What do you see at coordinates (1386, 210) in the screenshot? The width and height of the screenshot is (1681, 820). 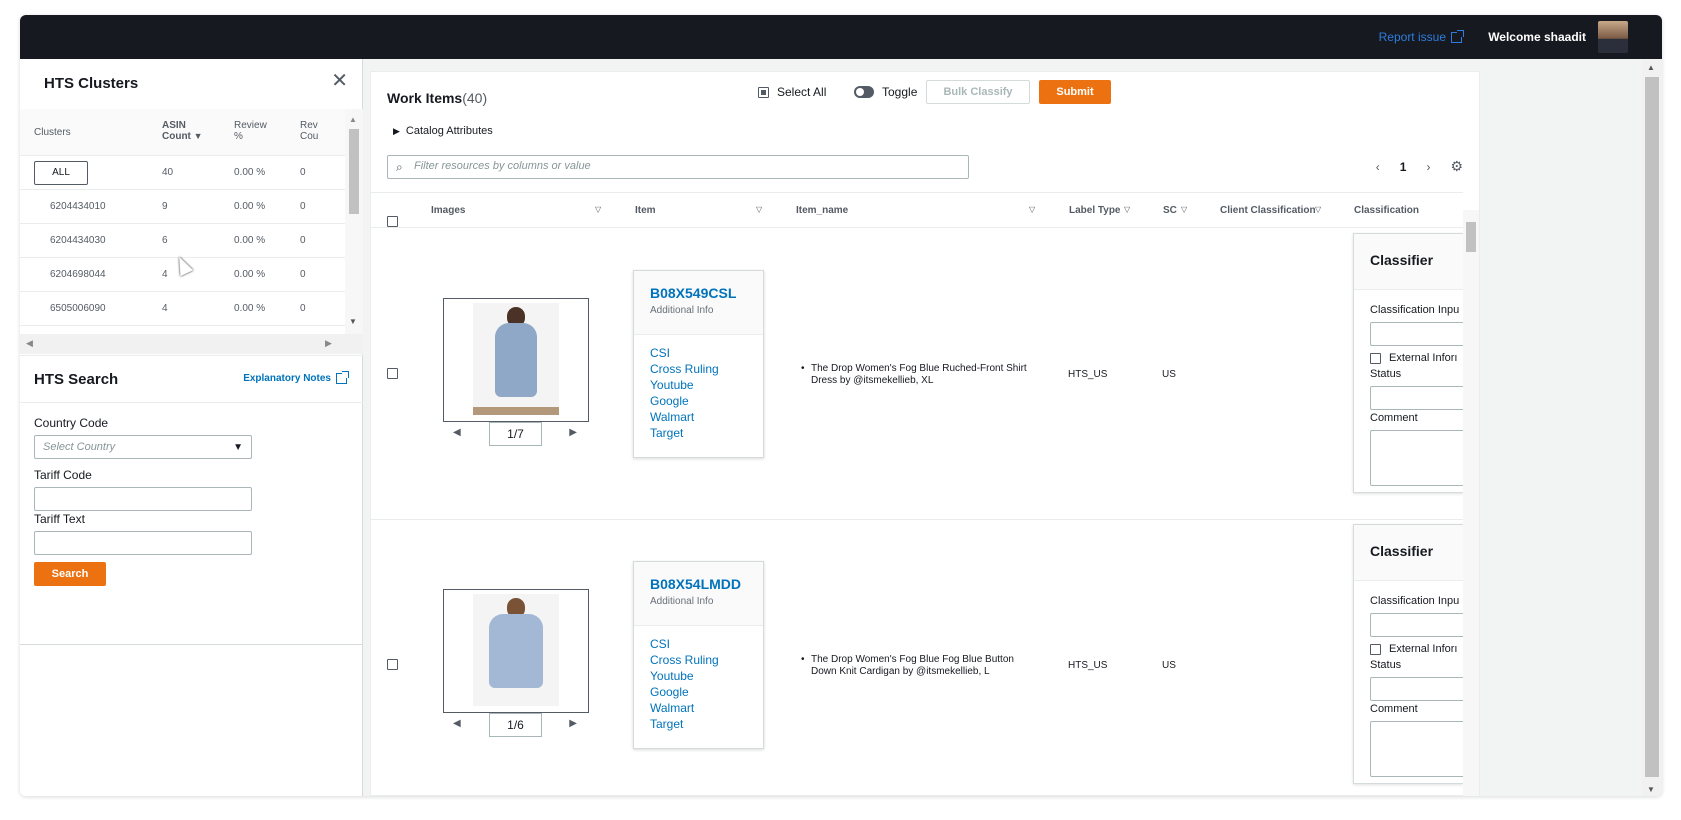 I see `col-classification: Classification` at bounding box center [1386, 210].